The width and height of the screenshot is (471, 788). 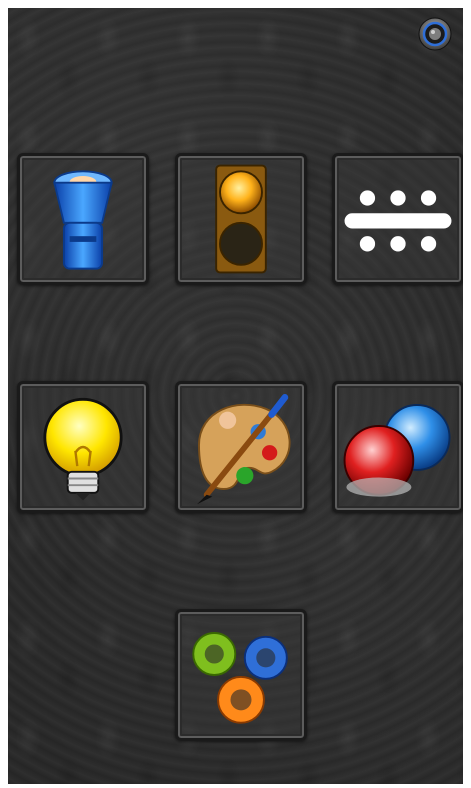 I want to click on traffic-light-icon, so click(x=241, y=219).